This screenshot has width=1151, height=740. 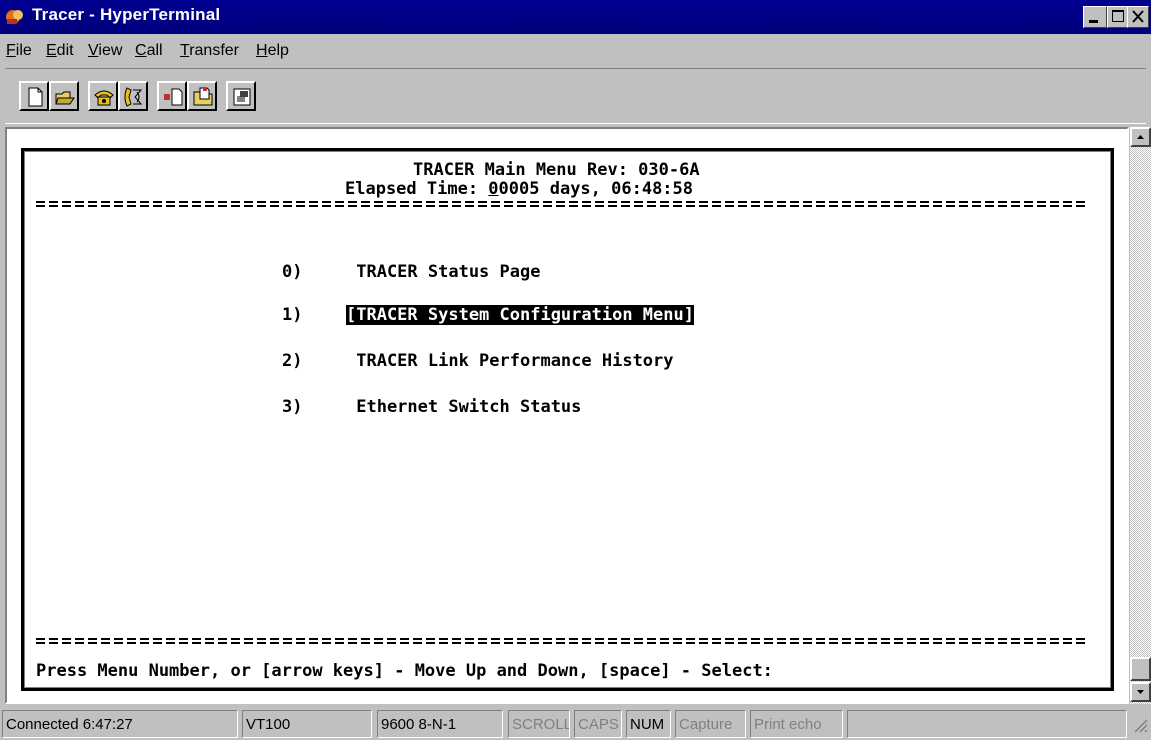 I want to click on menu-option-number-2: 2), so click(x=292, y=361).